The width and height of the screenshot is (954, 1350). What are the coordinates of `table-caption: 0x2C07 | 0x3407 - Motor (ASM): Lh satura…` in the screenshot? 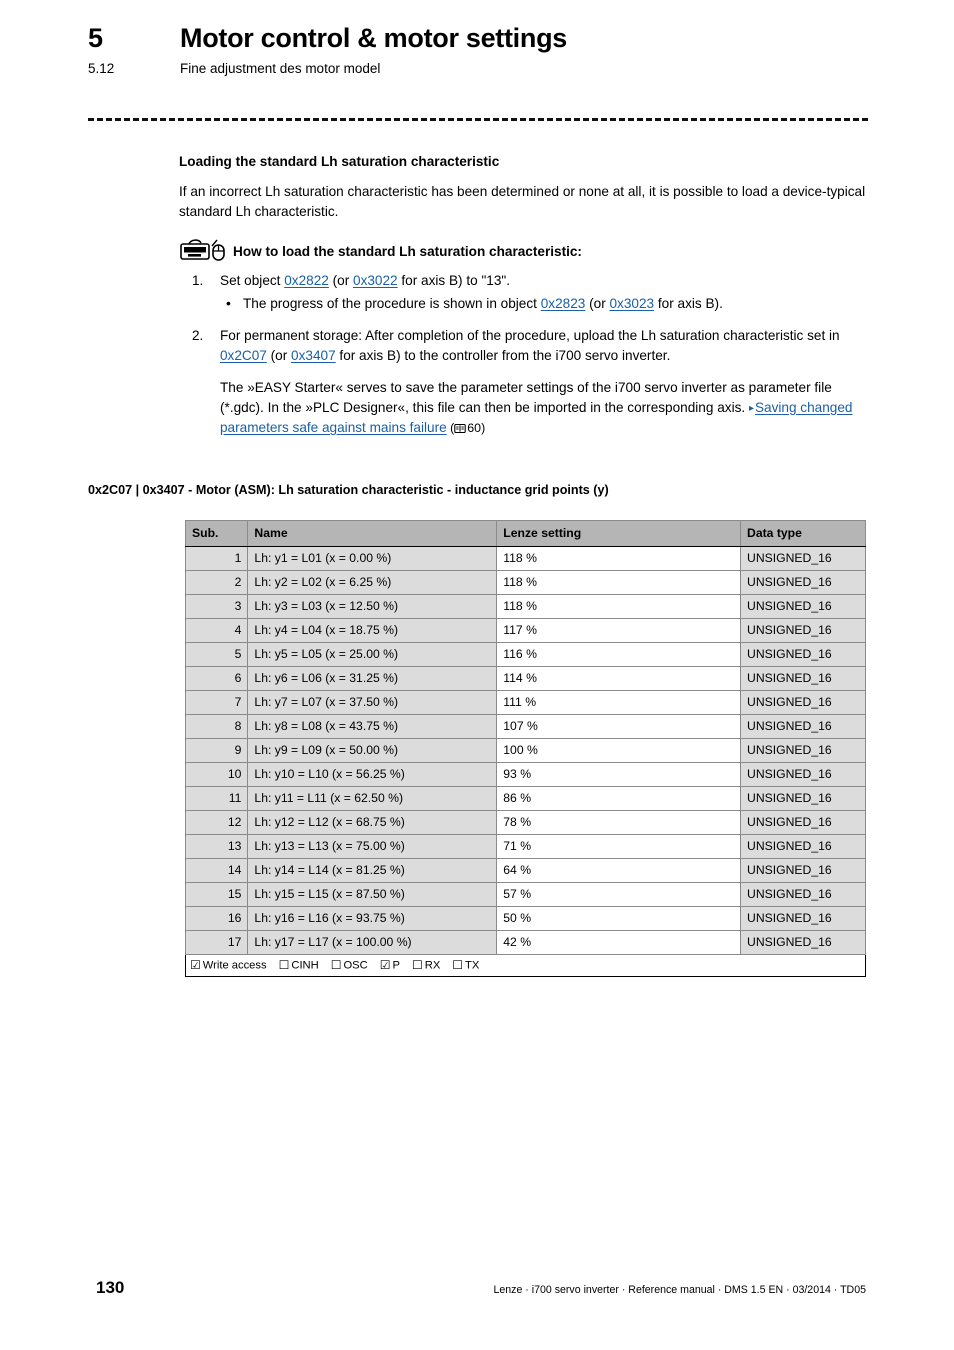 It's located at (348, 490).